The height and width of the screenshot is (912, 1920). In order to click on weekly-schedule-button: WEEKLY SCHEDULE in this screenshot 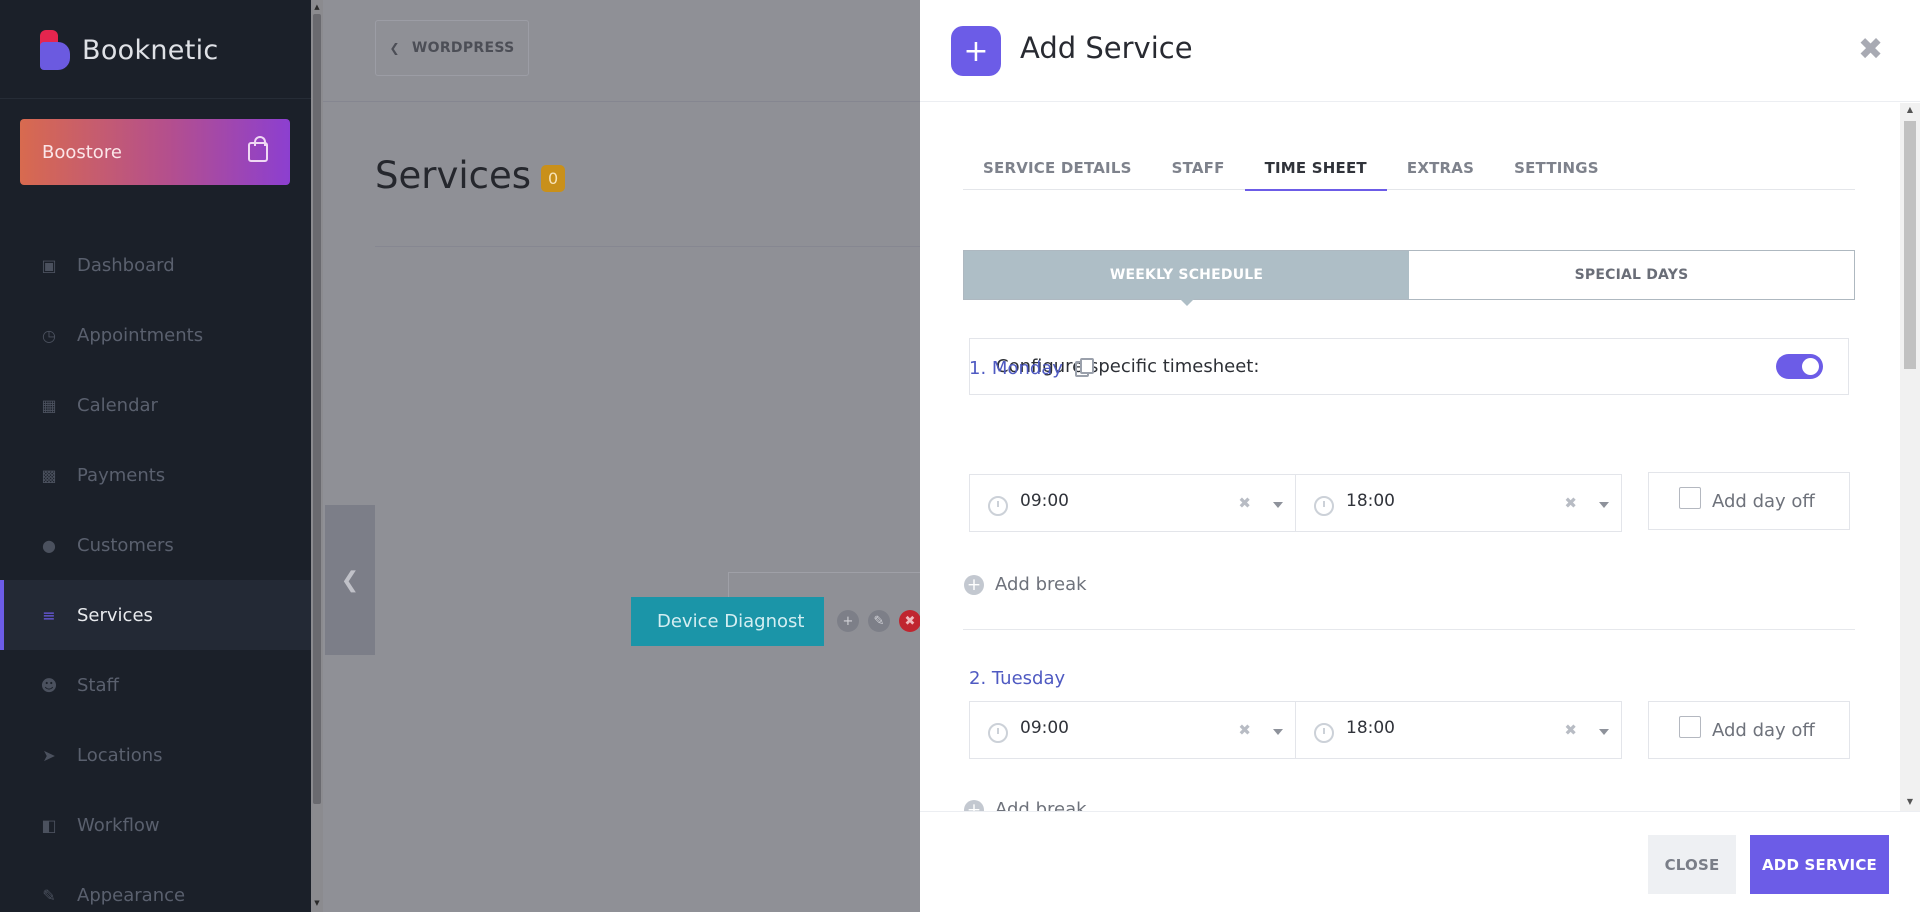, I will do `click(1186, 278)`.